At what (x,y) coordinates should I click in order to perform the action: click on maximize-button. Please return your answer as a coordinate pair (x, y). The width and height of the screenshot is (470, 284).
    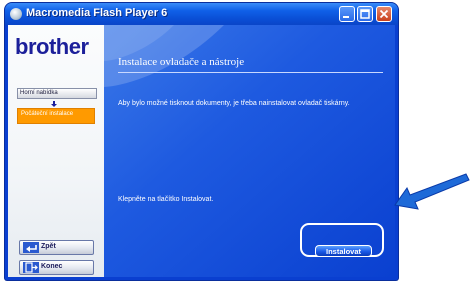
    Looking at the image, I should click on (365, 14).